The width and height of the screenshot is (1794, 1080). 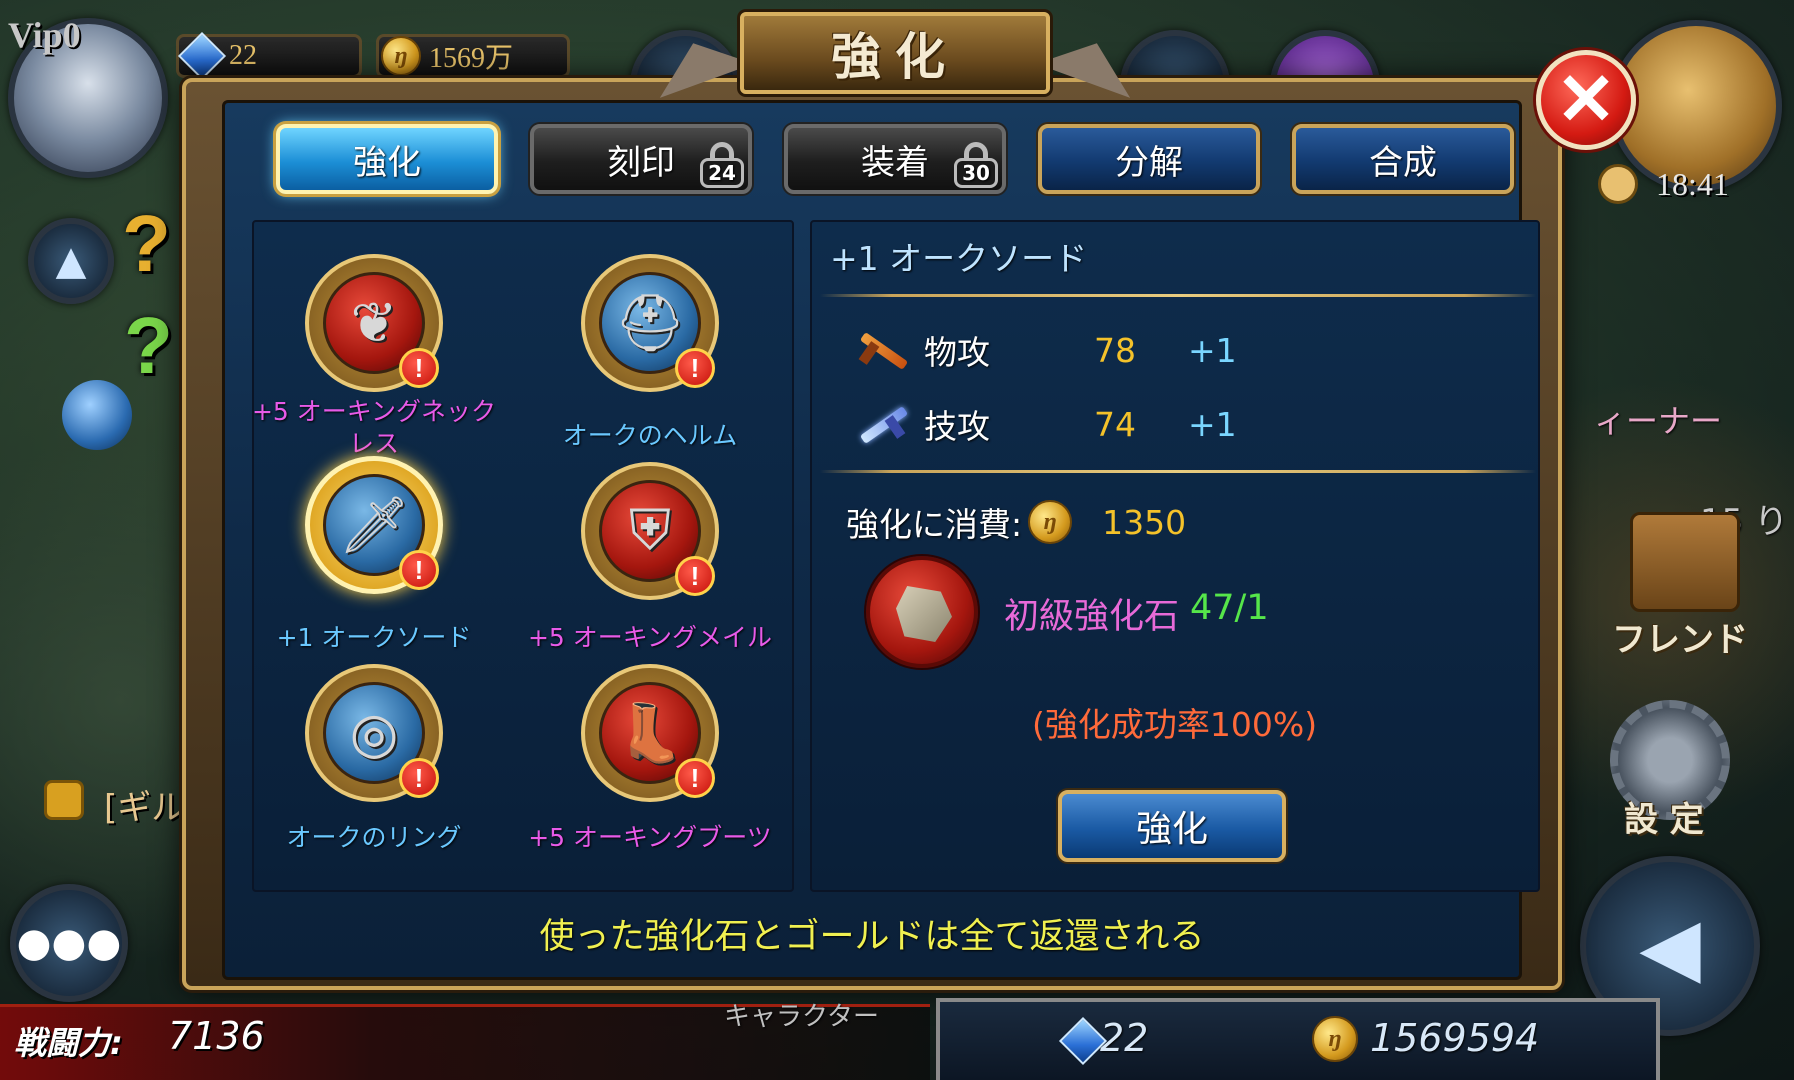 I want to click on guild-text: [ギル, so click(x=144, y=804).